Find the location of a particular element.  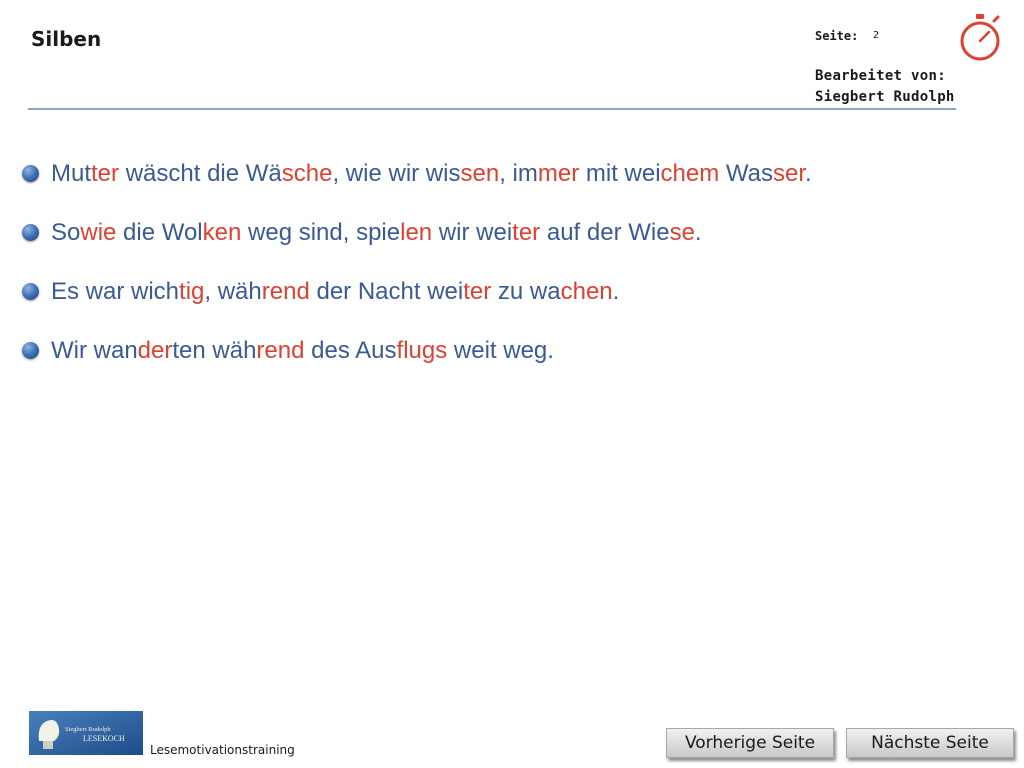

text-segment: mit wei is located at coordinates (620, 173).